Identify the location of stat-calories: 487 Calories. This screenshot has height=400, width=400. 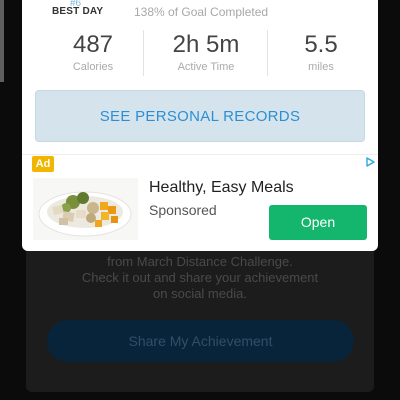
(93, 56).